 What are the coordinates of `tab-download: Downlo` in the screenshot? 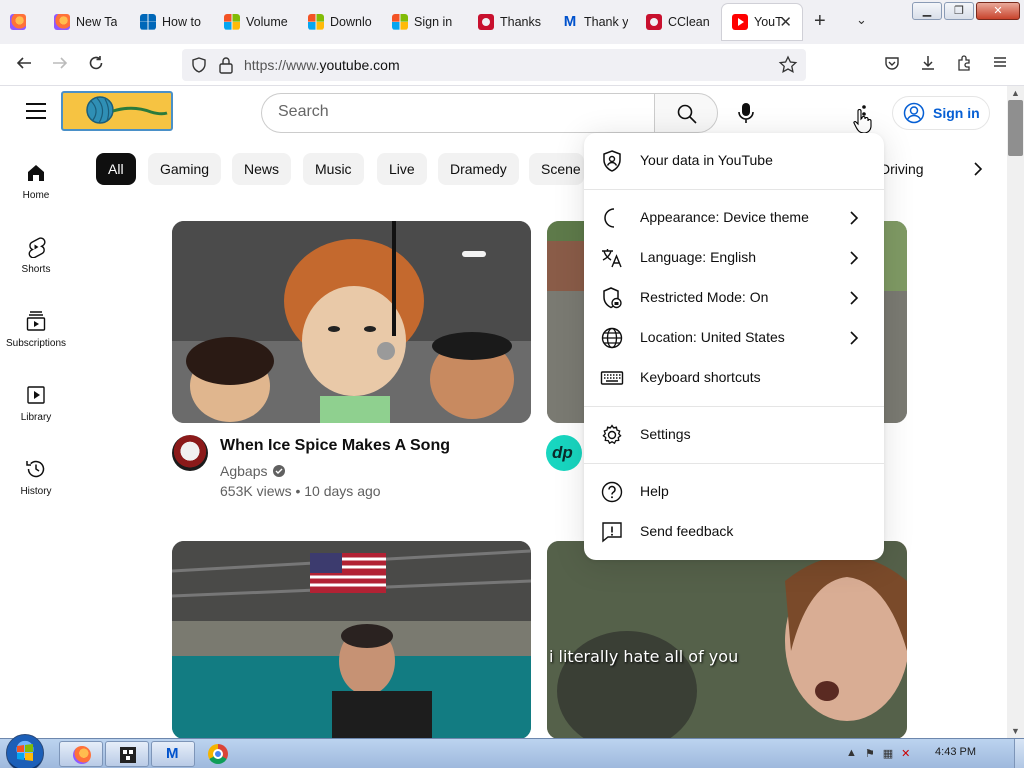 It's located at (341, 22).